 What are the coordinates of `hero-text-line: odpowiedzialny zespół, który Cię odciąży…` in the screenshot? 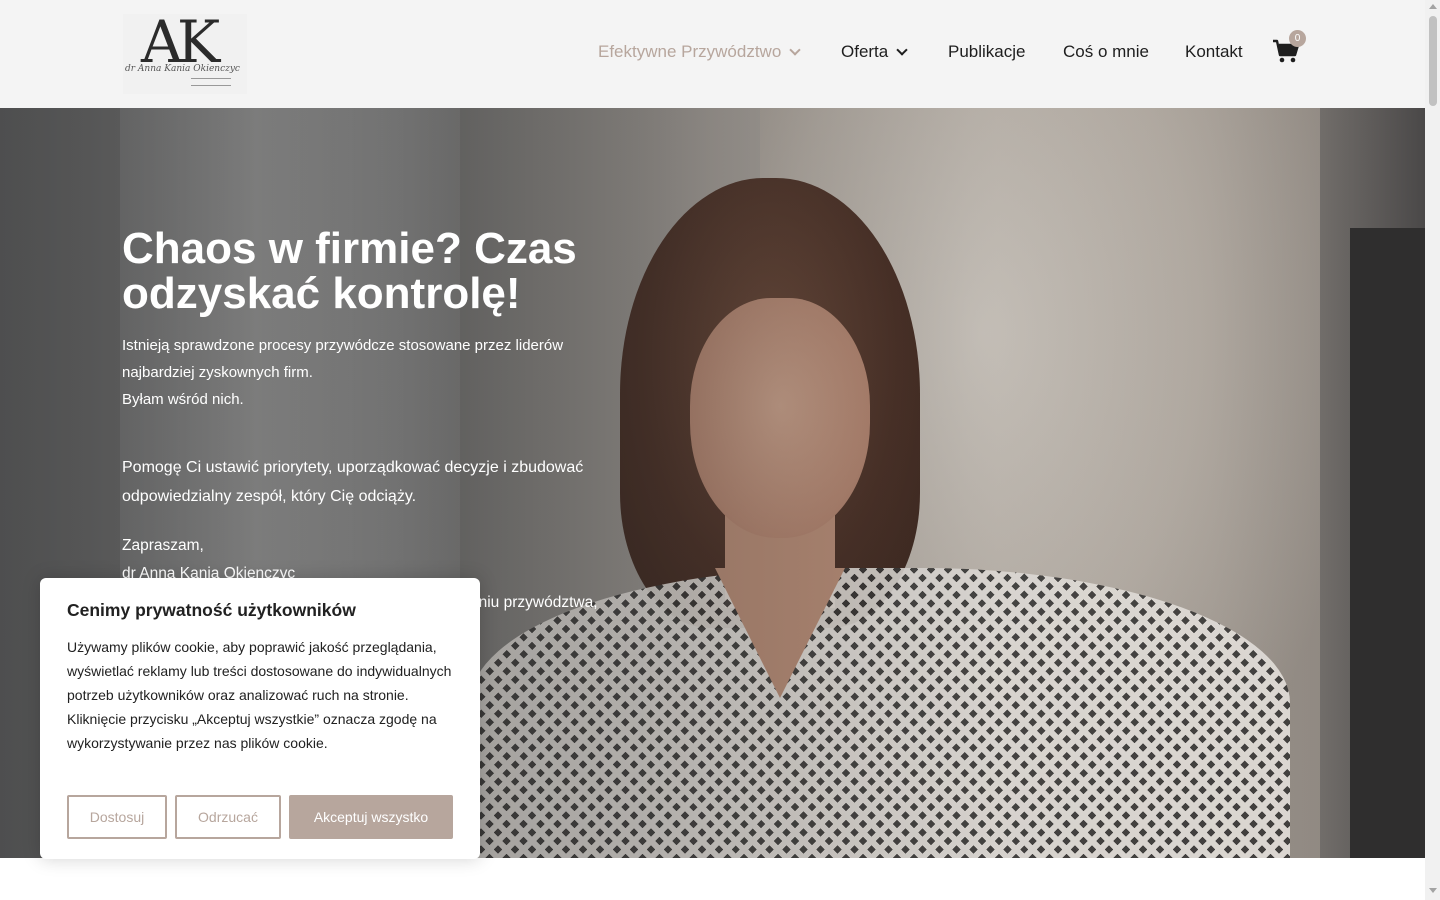 It's located at (269, 496).